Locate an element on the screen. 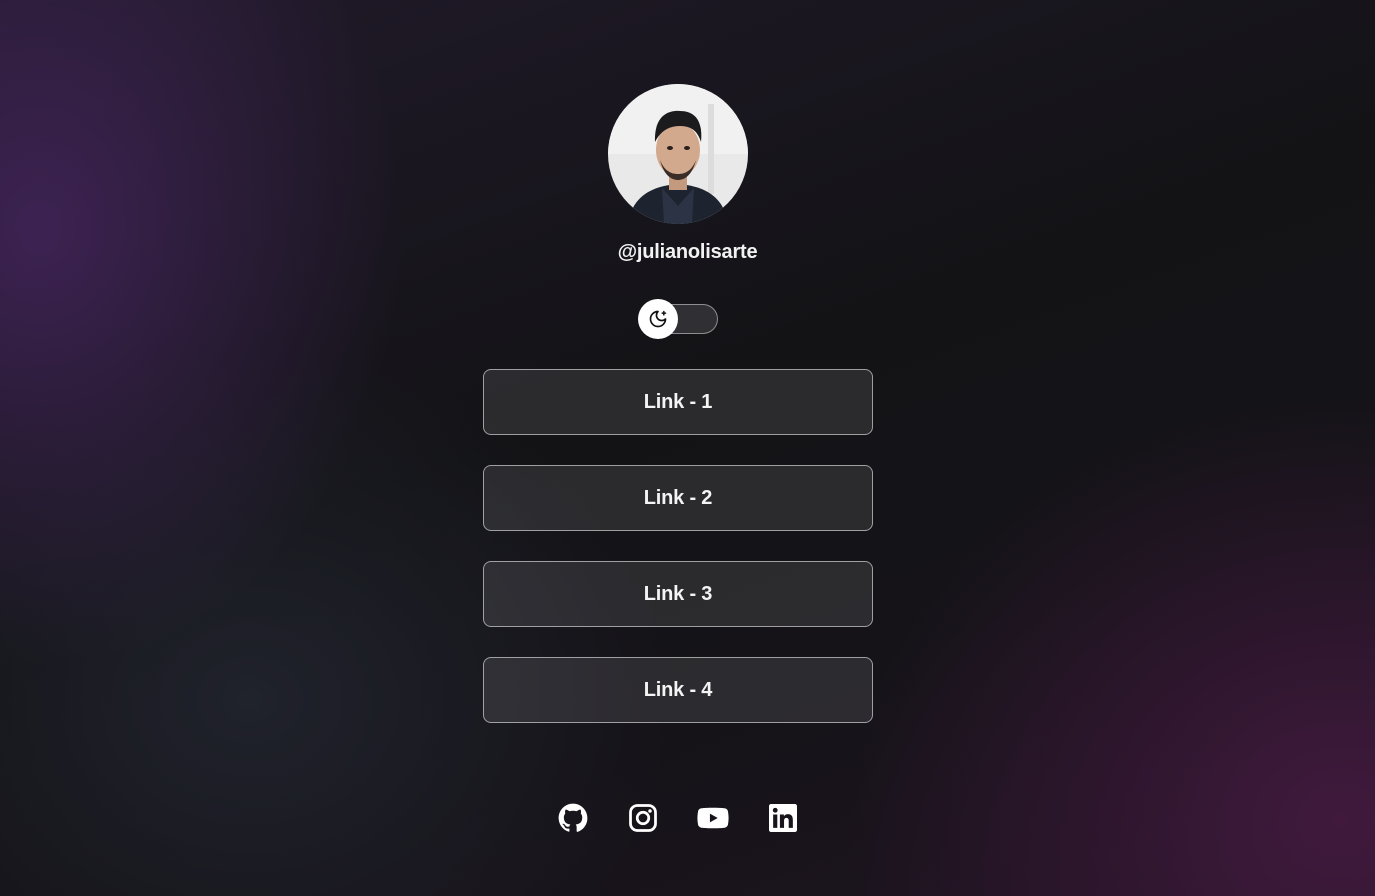  link-list: Link - 1 Link - 2 Link - 3 Link - 4 is located at coordinates (678, 561).